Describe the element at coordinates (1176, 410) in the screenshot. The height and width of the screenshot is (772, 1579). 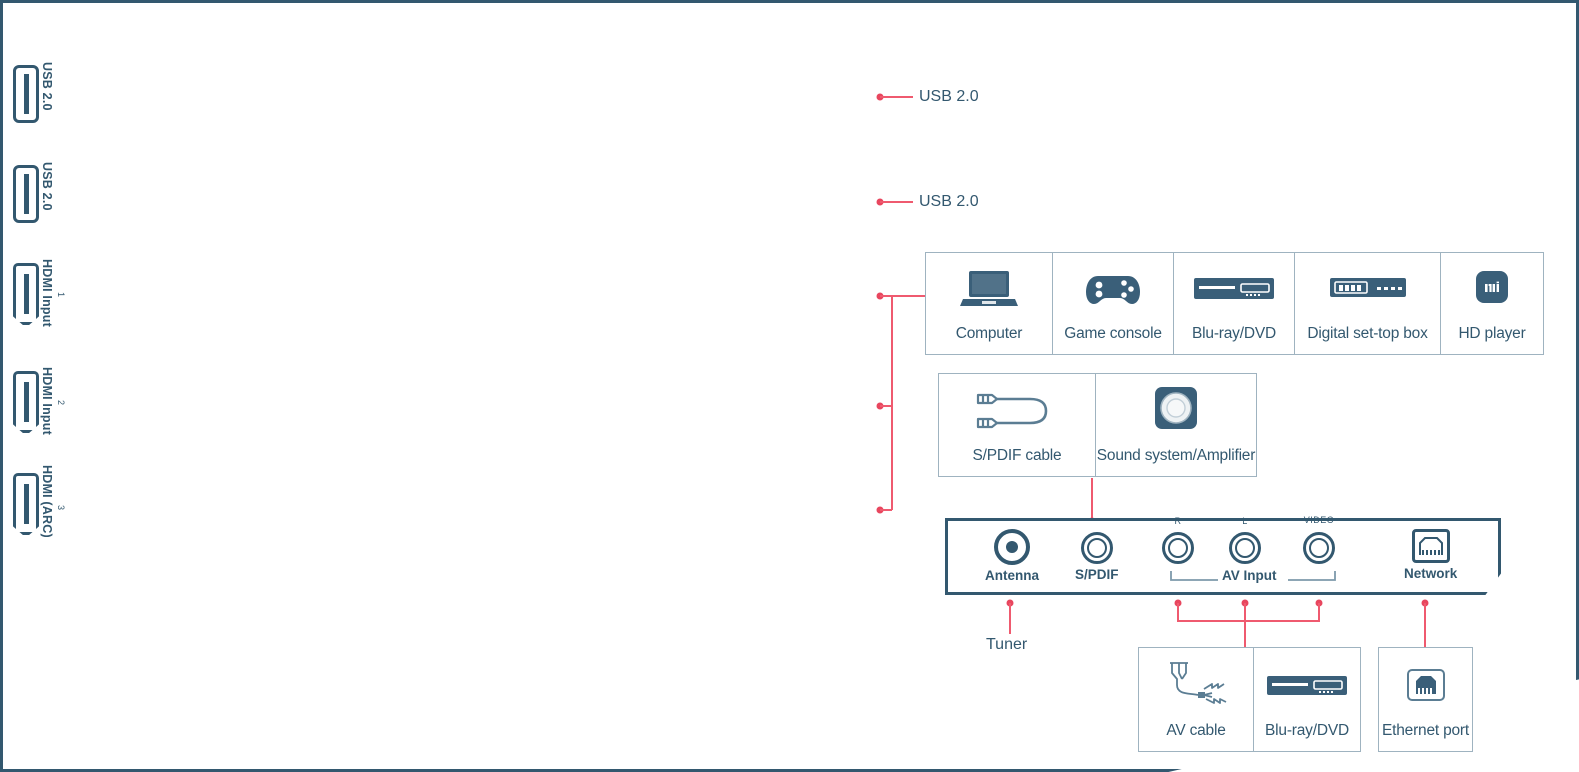
I see `speaker-icon` at that location.